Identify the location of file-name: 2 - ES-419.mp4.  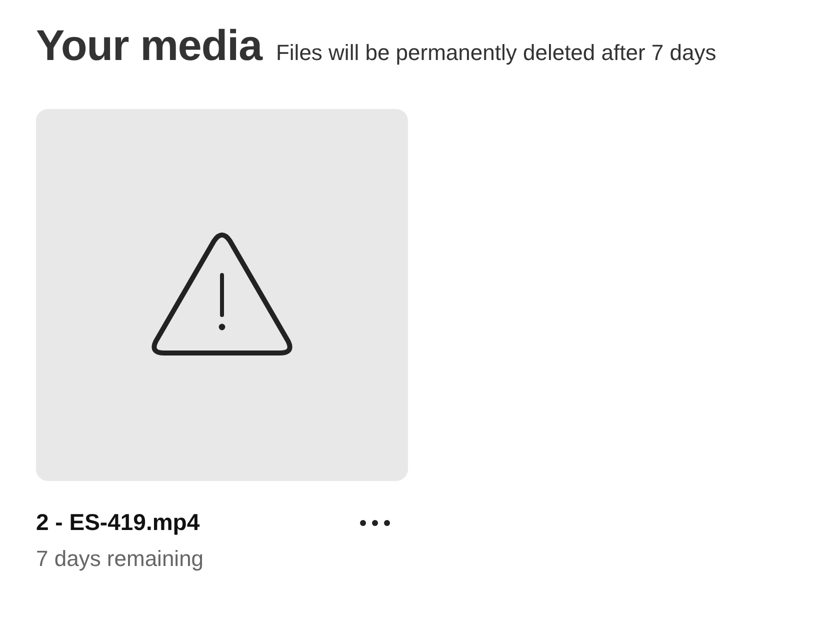
(118, 522).